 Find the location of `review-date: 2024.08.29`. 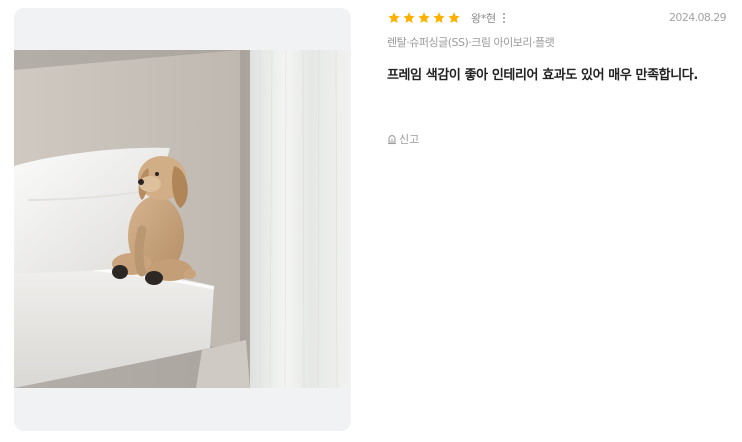

review-date: 2024.08.29 is located at coordinates (698, 17).